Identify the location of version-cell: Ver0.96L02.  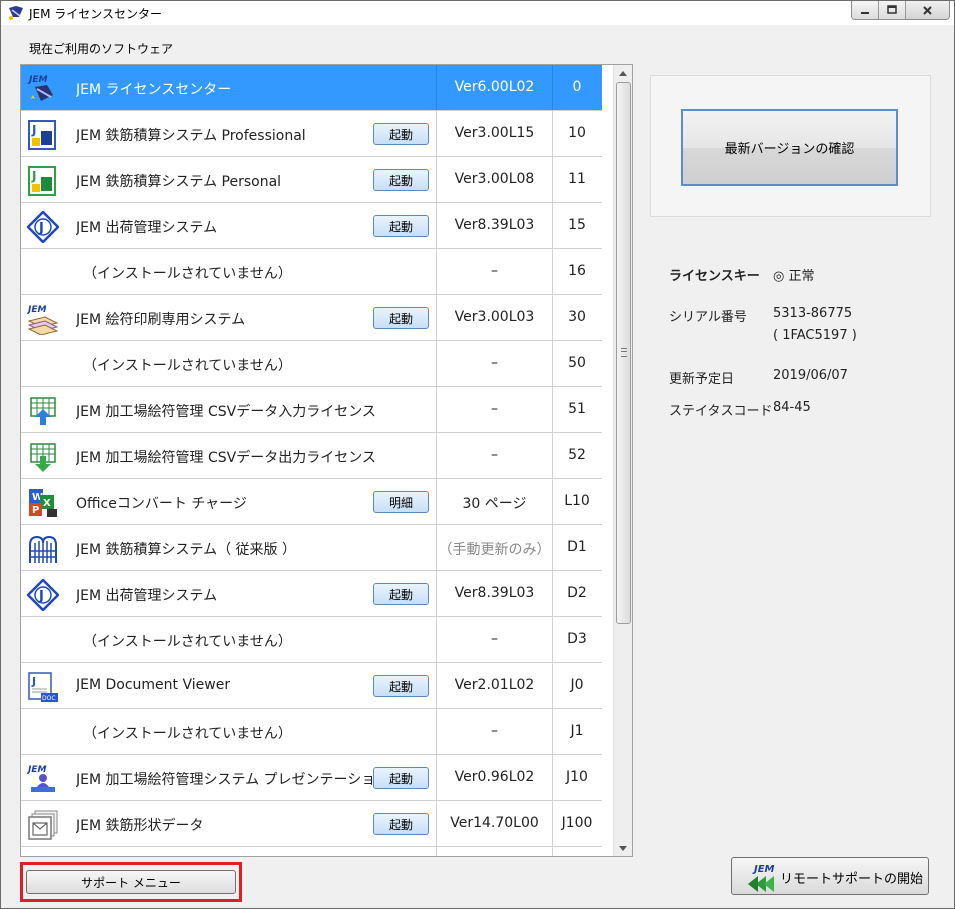
(494, 777).